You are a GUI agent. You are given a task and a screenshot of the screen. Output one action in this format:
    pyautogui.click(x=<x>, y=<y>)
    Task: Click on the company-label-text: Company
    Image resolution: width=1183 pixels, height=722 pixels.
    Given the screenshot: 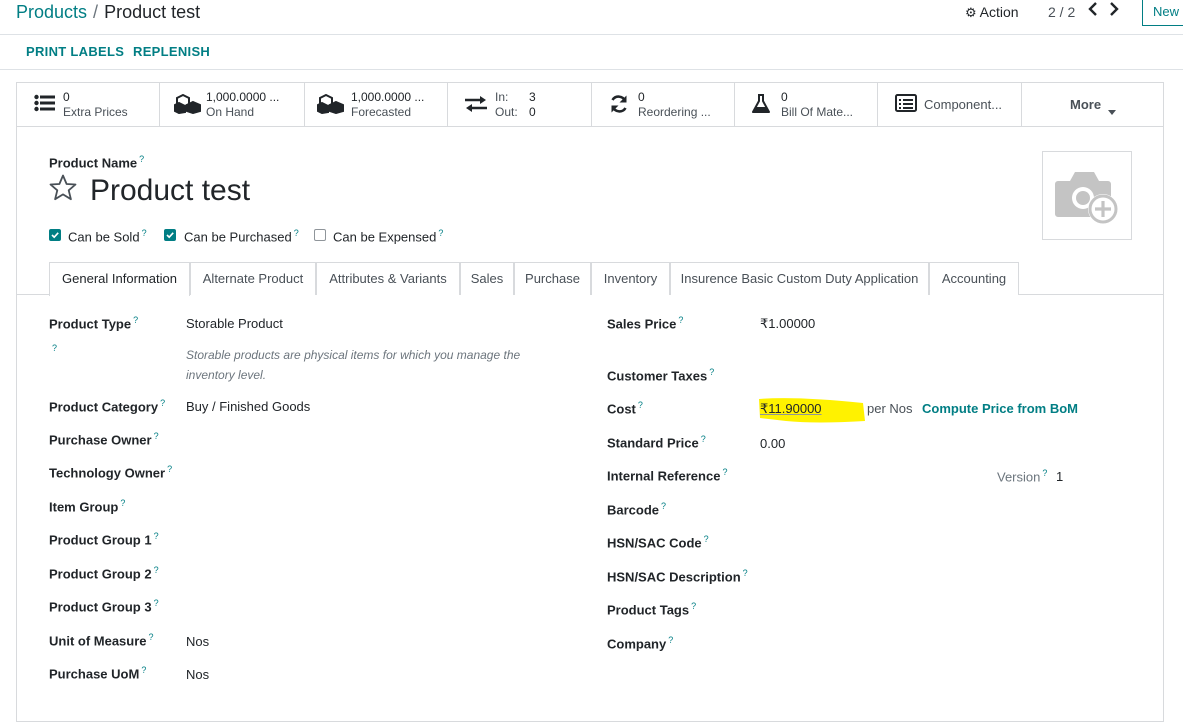 What is the action you would take?
    pyautogui.click(x=637, y=644)
    